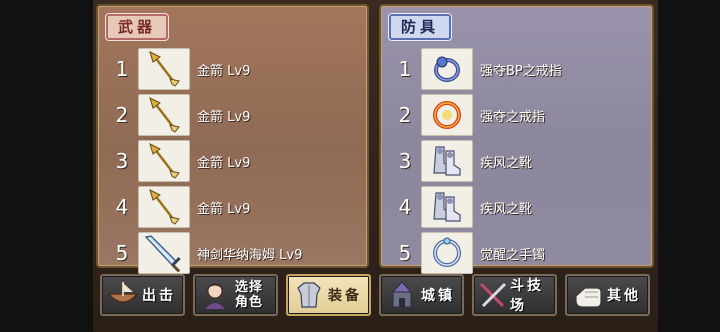 This screenshot has height=332, width=720. Describe the element at coordinates (249, 302) in the screenshot. I see `select-line2: 角色` at that location.